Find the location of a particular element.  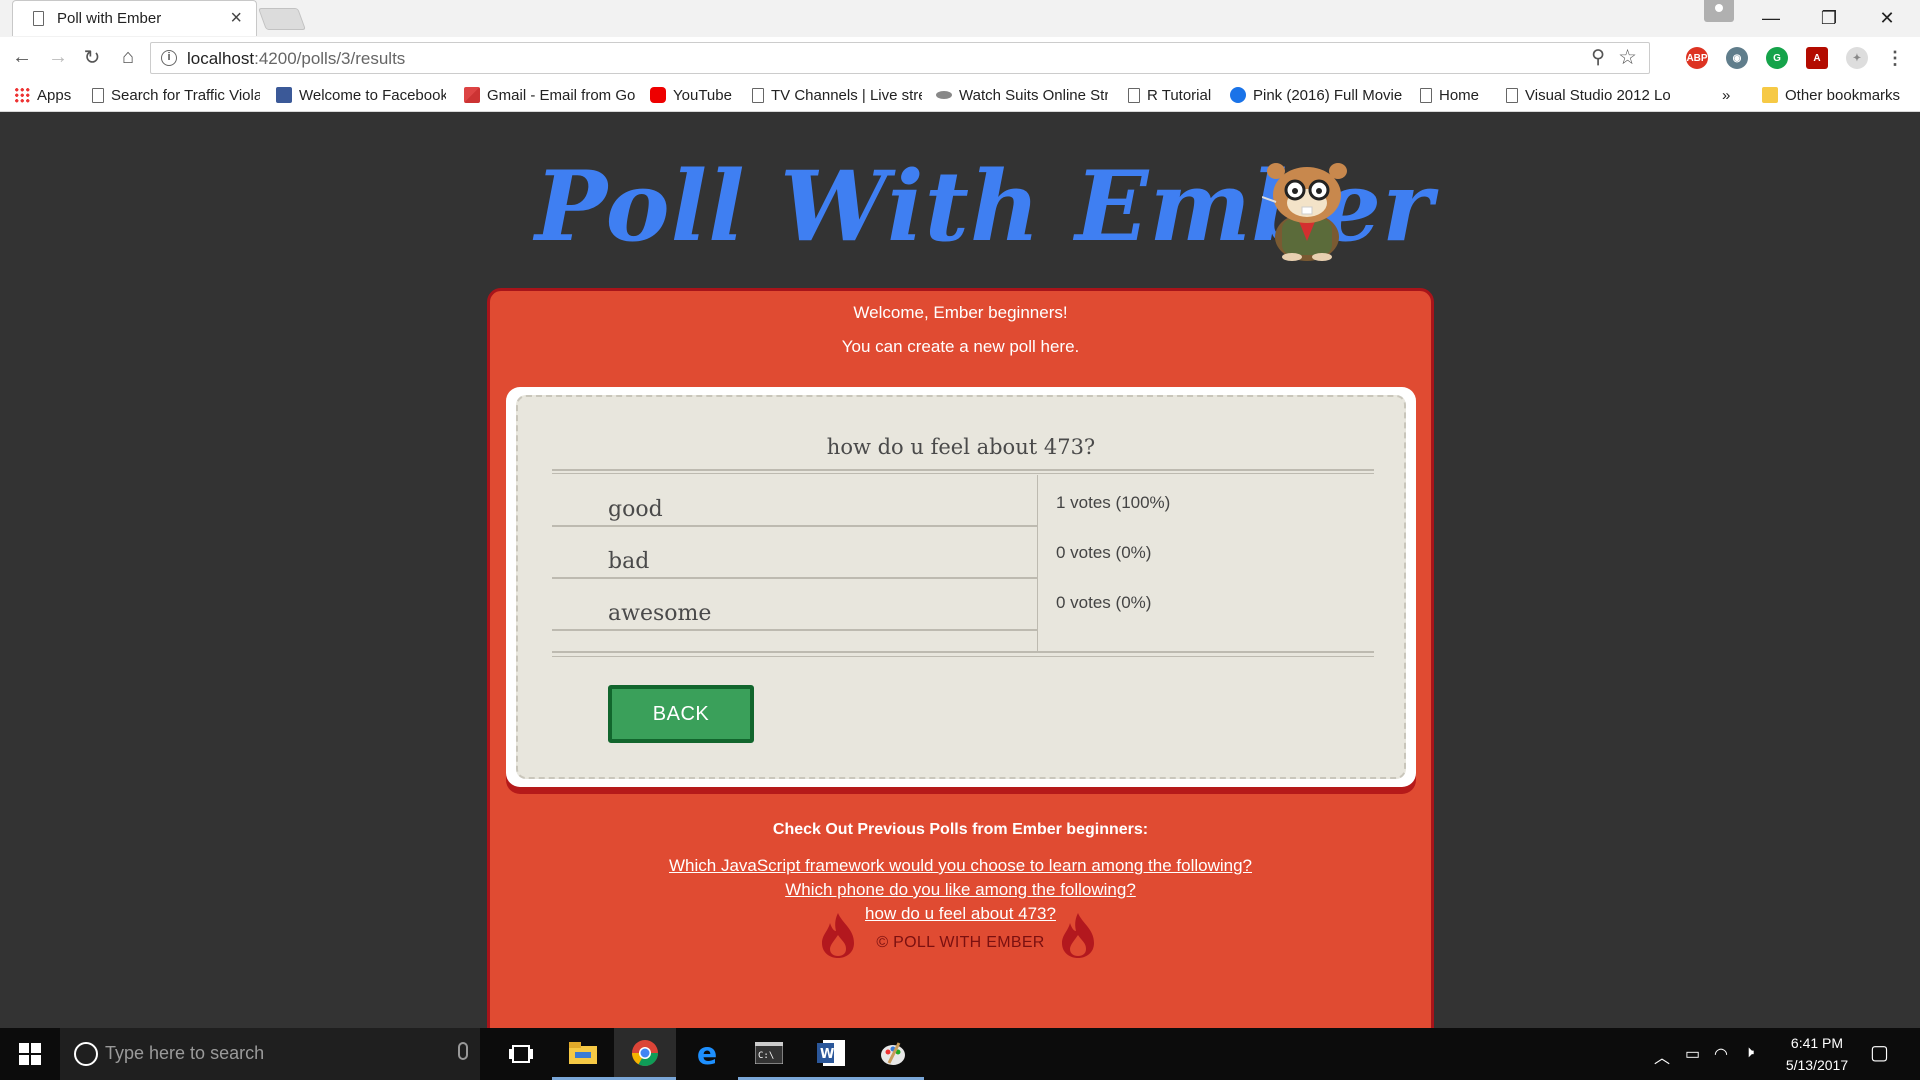

bookmark-visual-studio: Visual Studio 2012 Lo is located at coordinates (1588, 95).